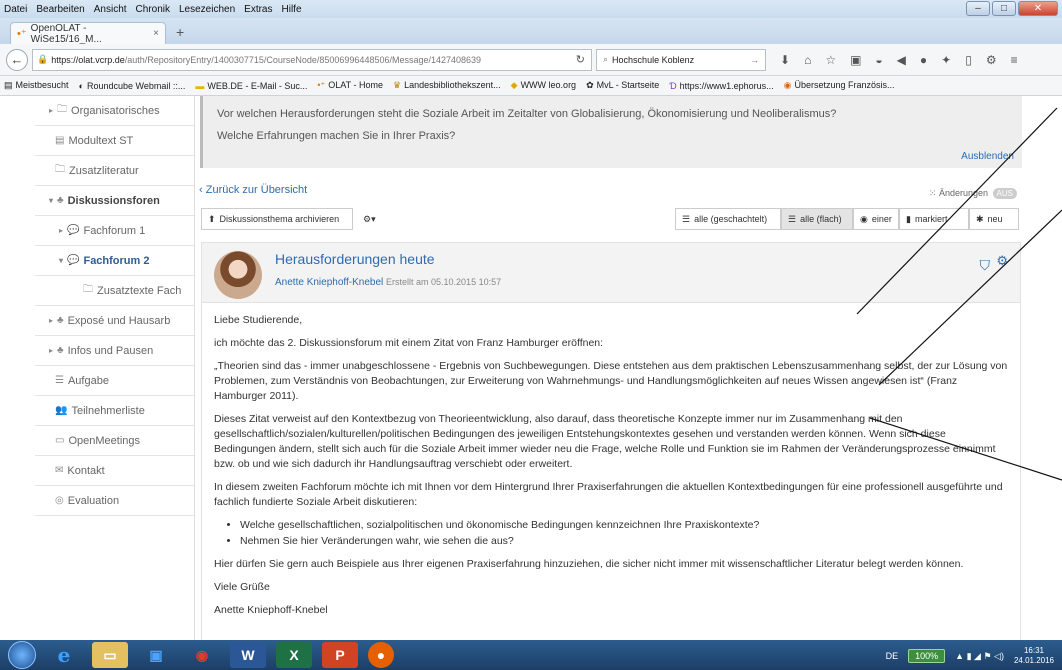  What do you see at coordinates (110, 350) in the screenshot?
I see `sidebar-item-label: Infos und Pausen` at bounding box center [110, 350].